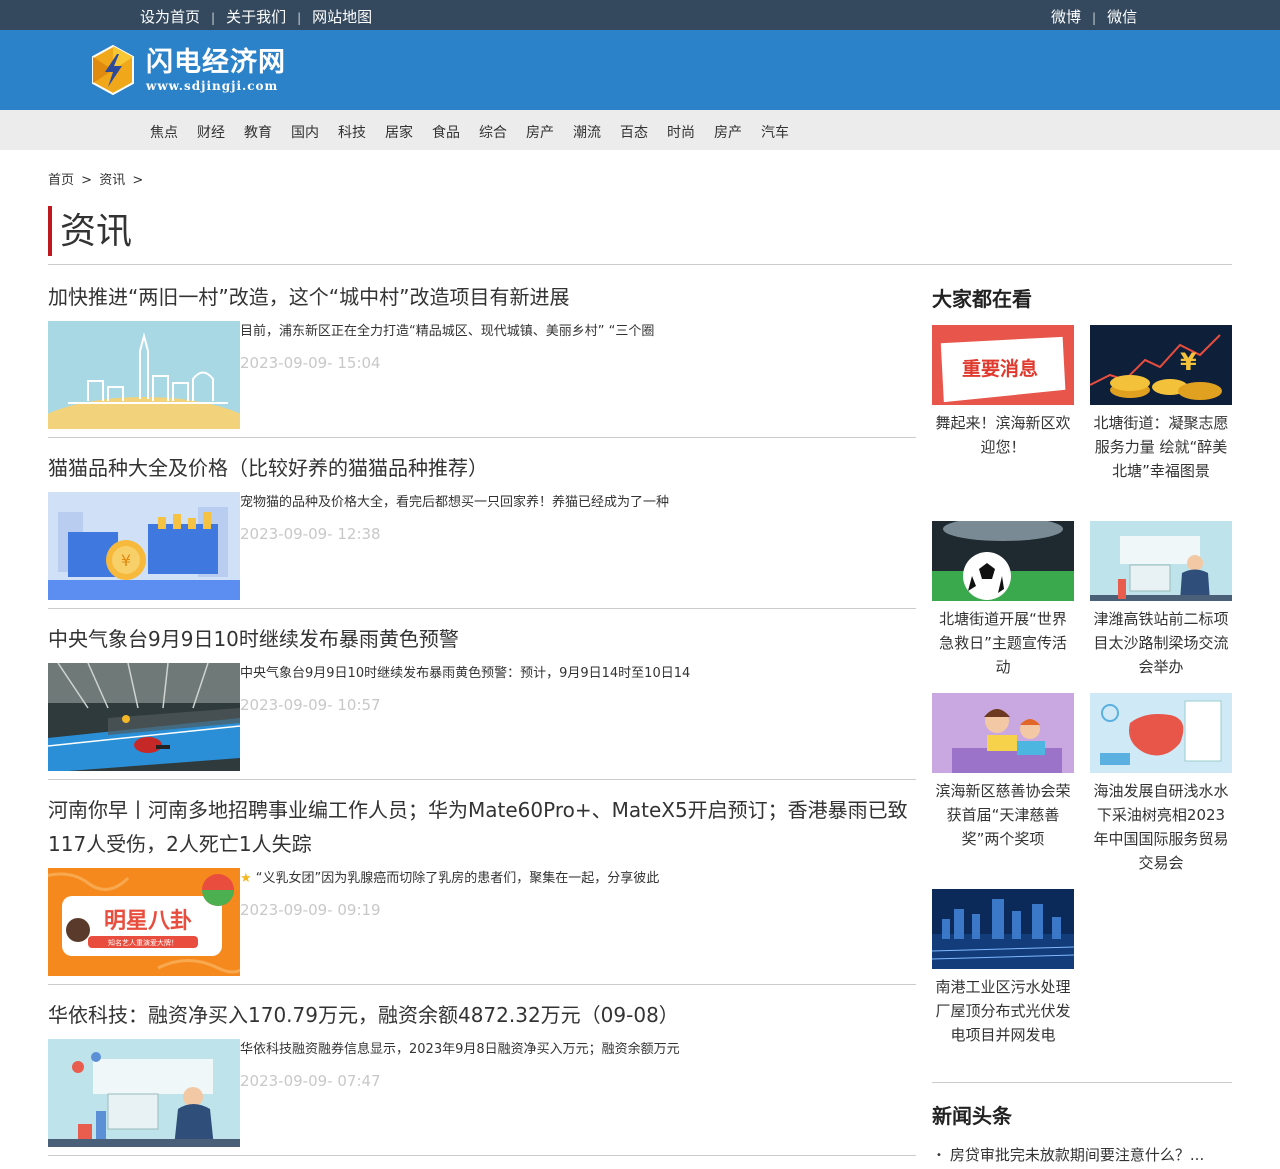 The height and width of the screenshot is (1169, 1280). I want to click on sitemap-link: 网站地图, so click(342, 16).